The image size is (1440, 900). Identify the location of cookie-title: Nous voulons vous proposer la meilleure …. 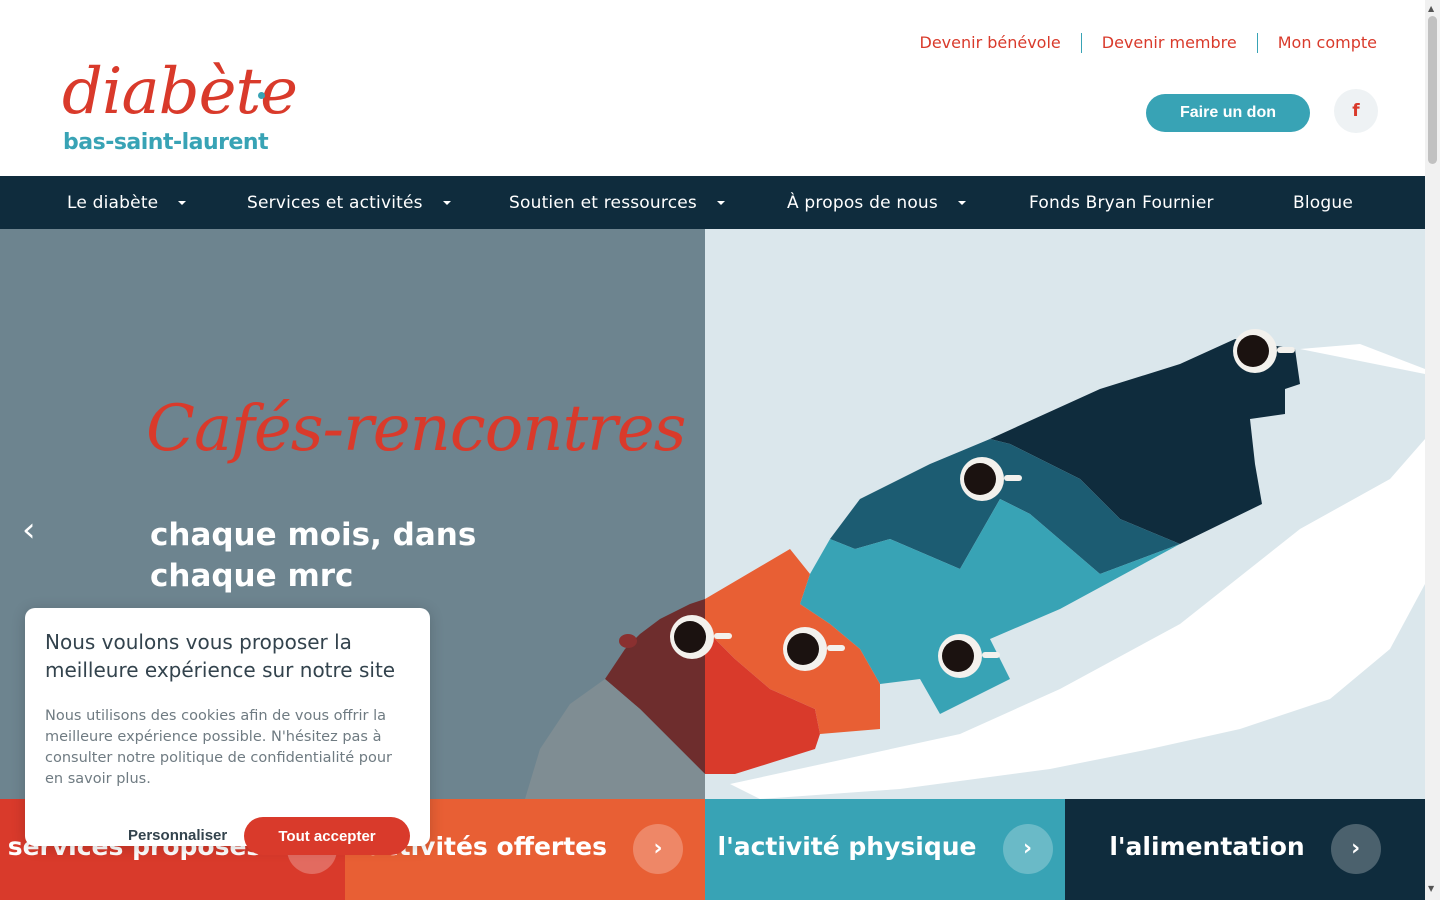
(220, 656).